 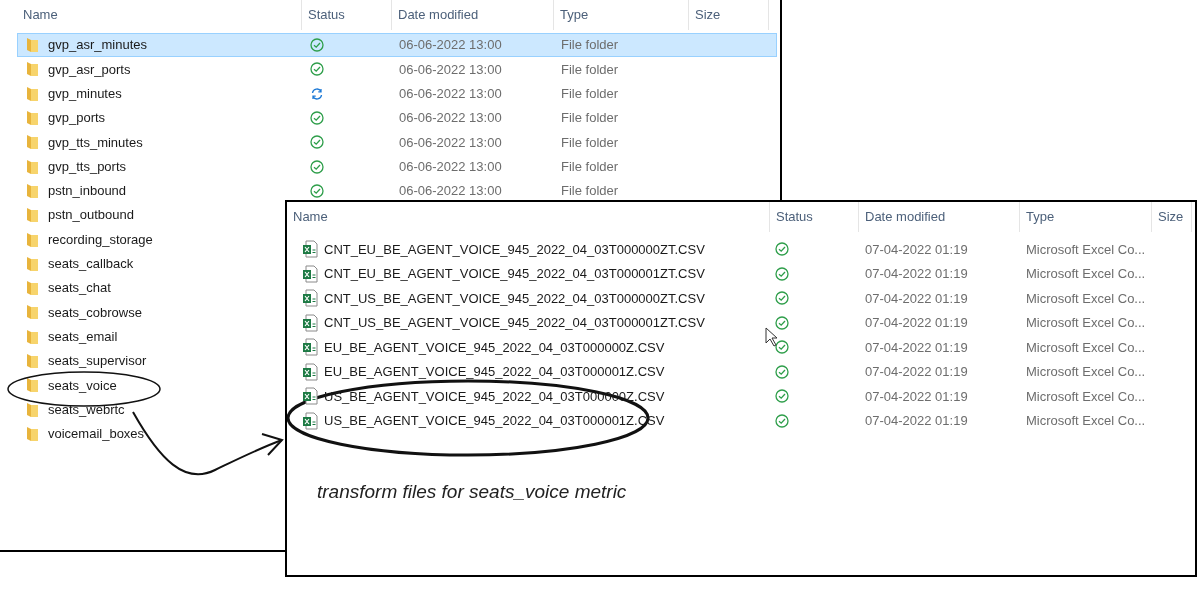 I want to click on folder-name: gvp_asr_minutes, so click(x=97, y=45).